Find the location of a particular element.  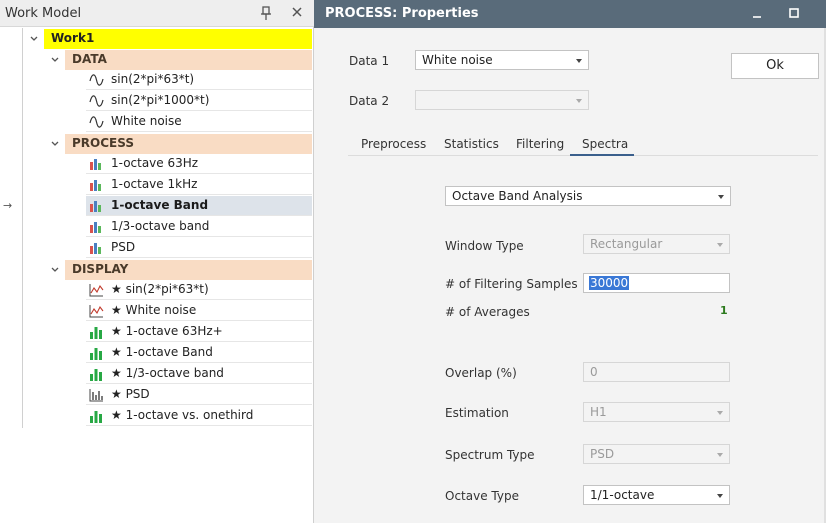

tree-group-data: DATA is located at coordinates (188, 60).